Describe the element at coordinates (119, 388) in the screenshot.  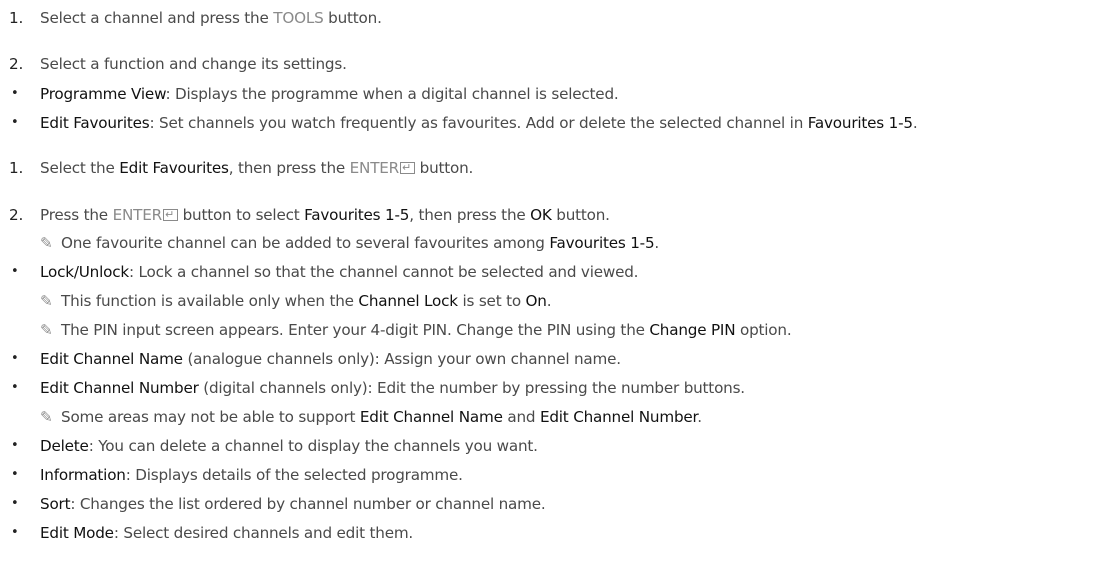
I see `term: Edit Channel Number` at that location.